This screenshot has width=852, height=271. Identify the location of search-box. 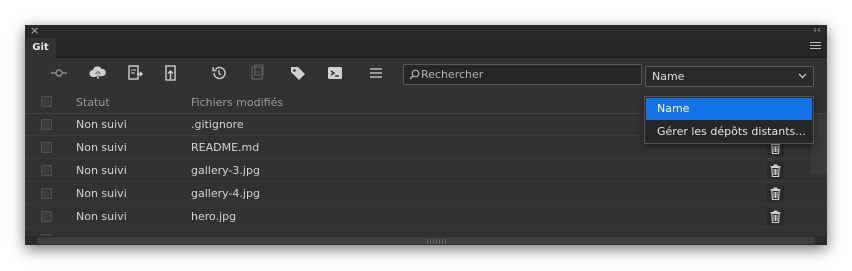
(522, 74).